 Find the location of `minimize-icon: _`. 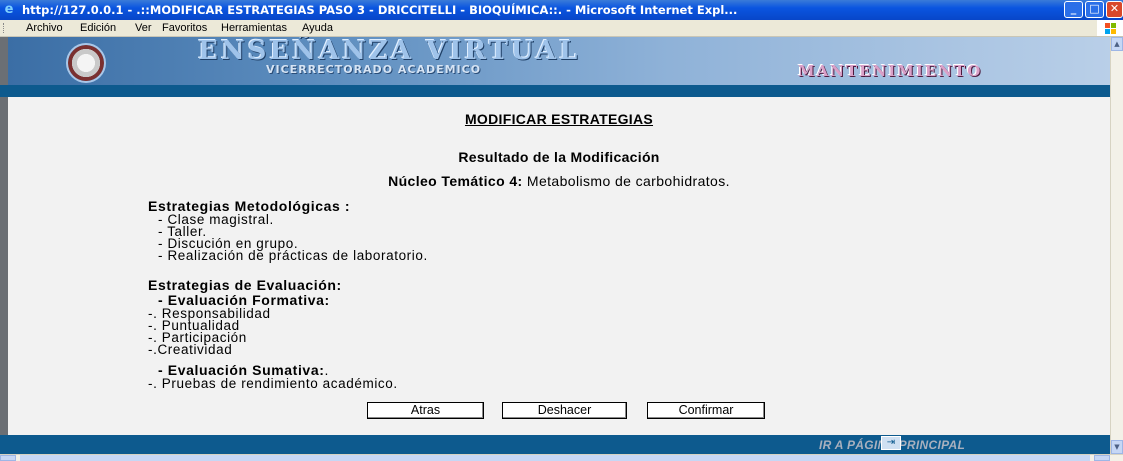

minimize-icon: _ is located at coordinates (1073, 9).